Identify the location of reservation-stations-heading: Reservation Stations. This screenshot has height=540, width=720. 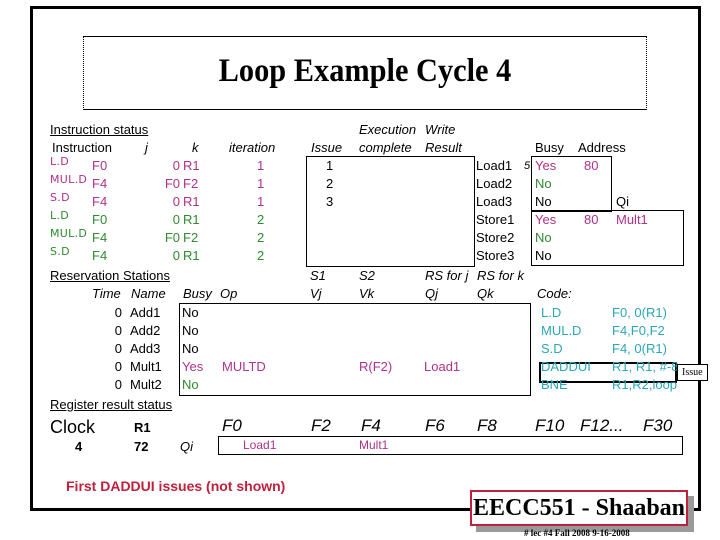
(110, 275).